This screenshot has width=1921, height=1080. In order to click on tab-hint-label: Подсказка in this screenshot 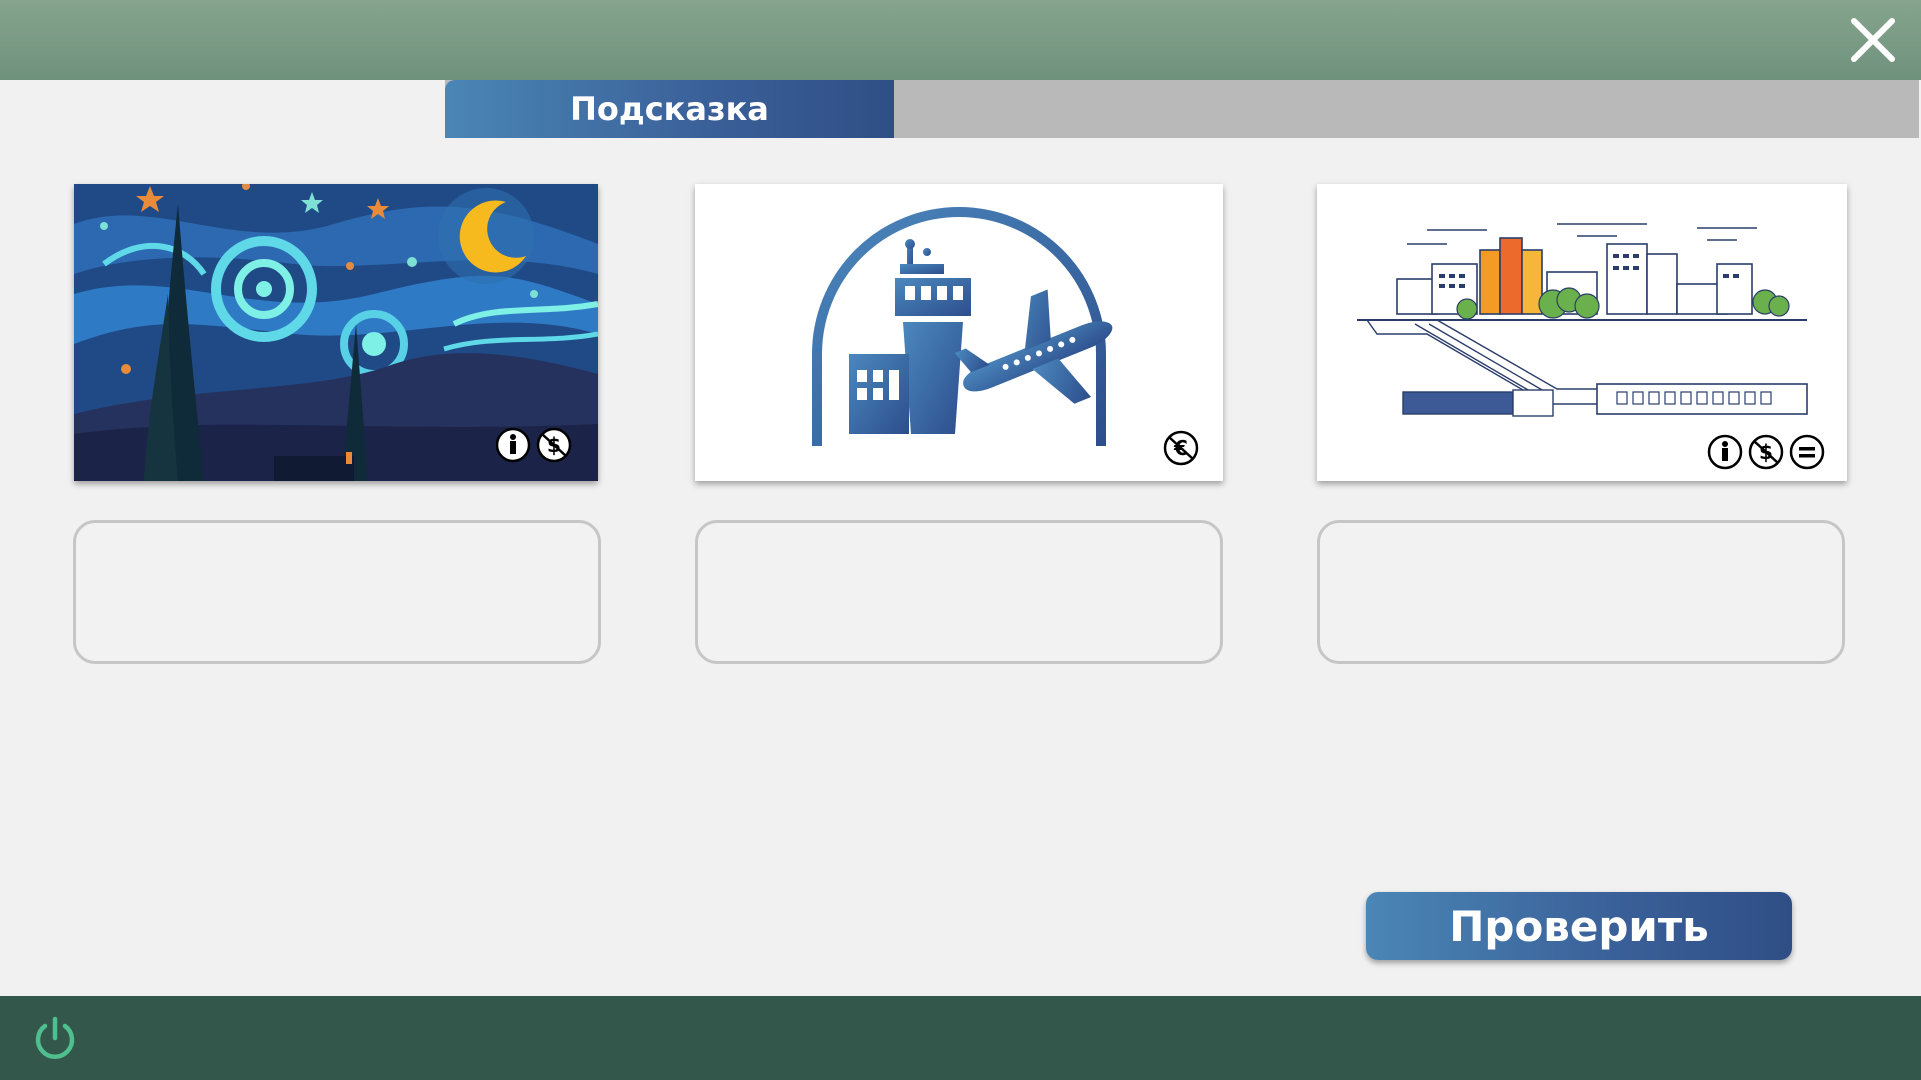, I will do `click(669, 109)`.